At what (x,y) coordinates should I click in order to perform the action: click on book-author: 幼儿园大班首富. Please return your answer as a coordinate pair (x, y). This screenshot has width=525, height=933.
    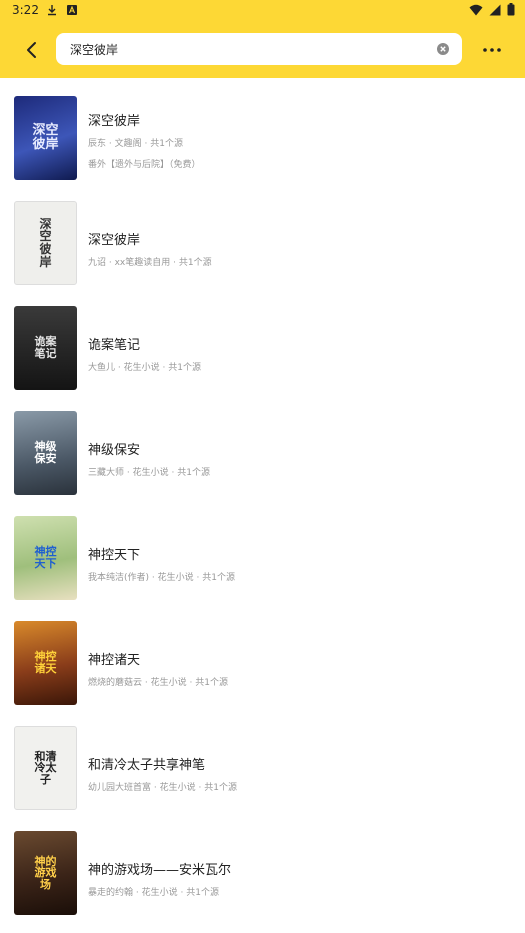
    Looking at the image, I should click on (120, 788).